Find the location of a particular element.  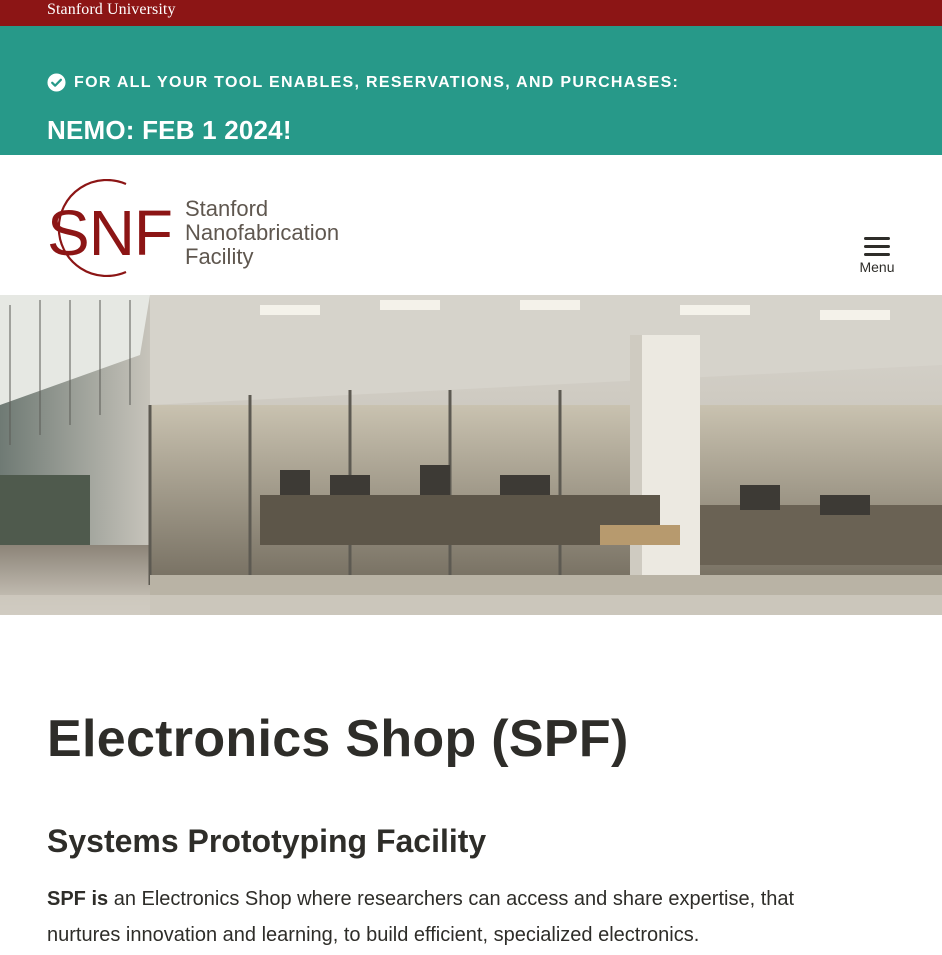

logo-letters: SNF is located at coordinates (109, 233).